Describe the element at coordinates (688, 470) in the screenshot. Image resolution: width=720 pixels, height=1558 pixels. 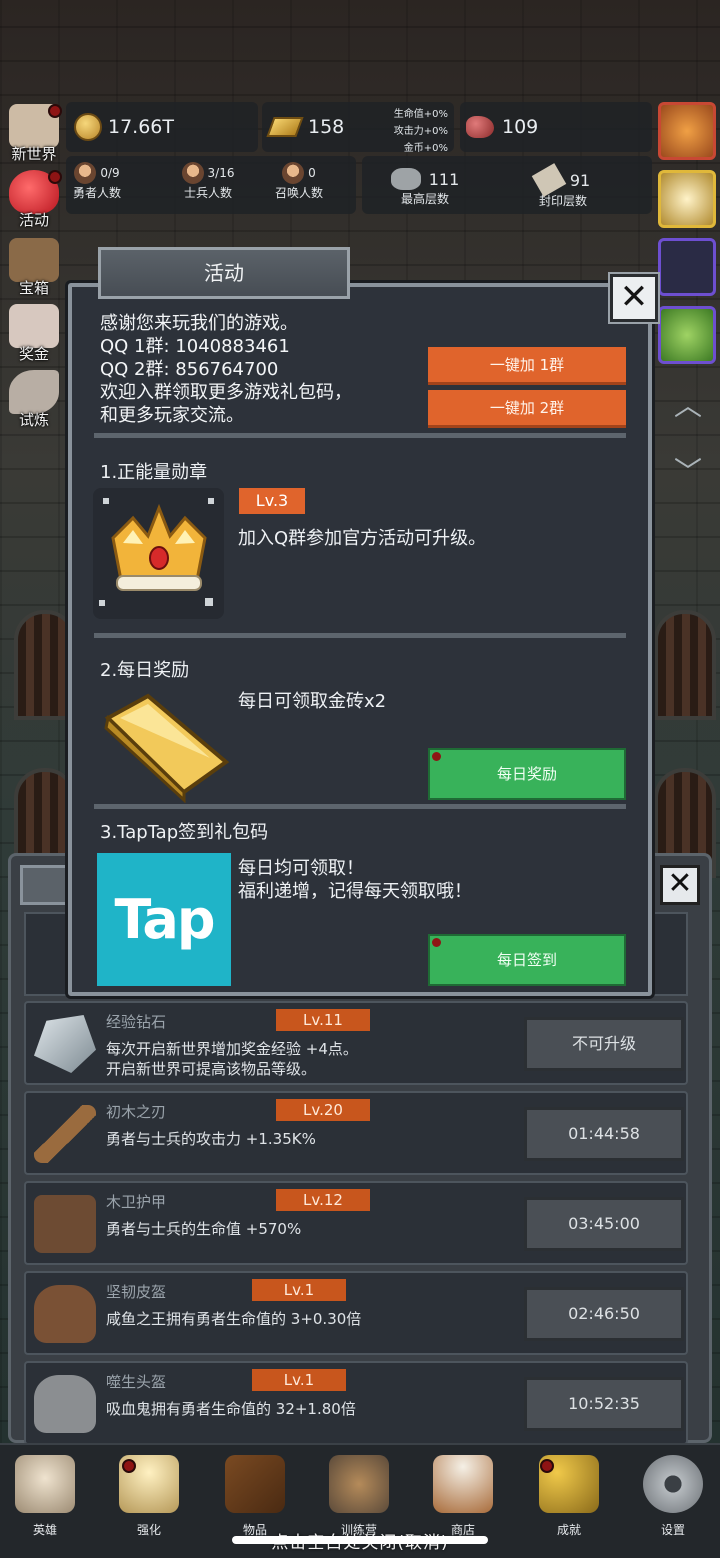
I see `scroll-down-arrow-icon: ﹀` at that location.